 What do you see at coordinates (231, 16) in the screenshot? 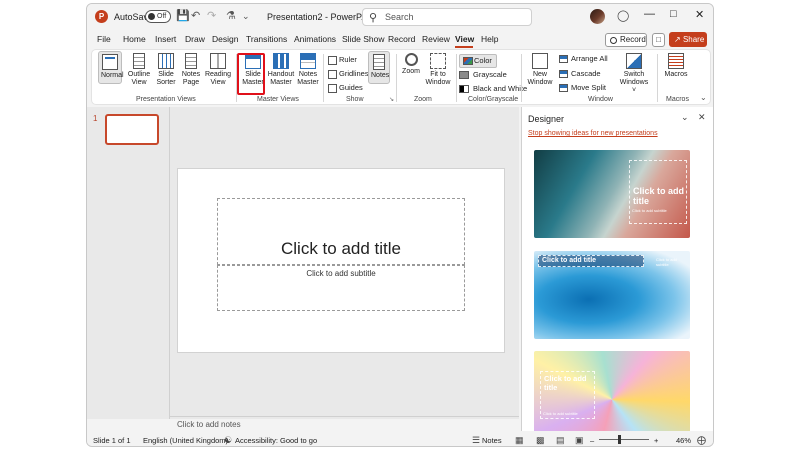
I see `customize-icon: ⚗` at bounding box center [231, 16].